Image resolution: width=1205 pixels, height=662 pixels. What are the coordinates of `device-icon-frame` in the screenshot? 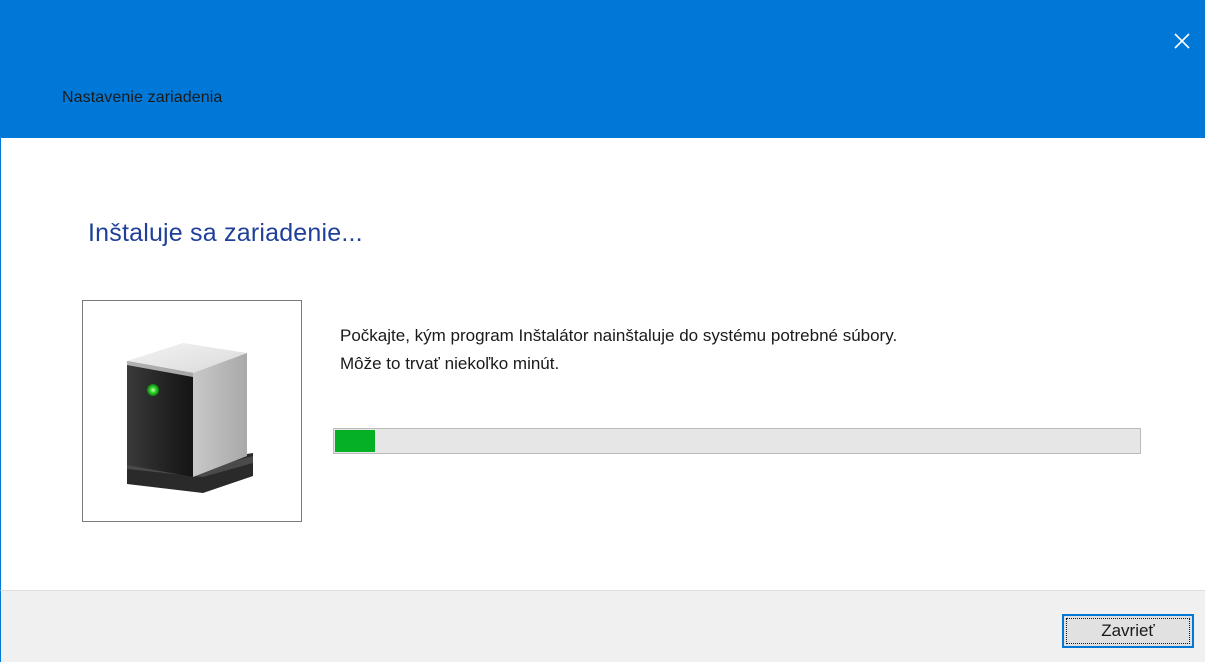 It's located at (192, 411).